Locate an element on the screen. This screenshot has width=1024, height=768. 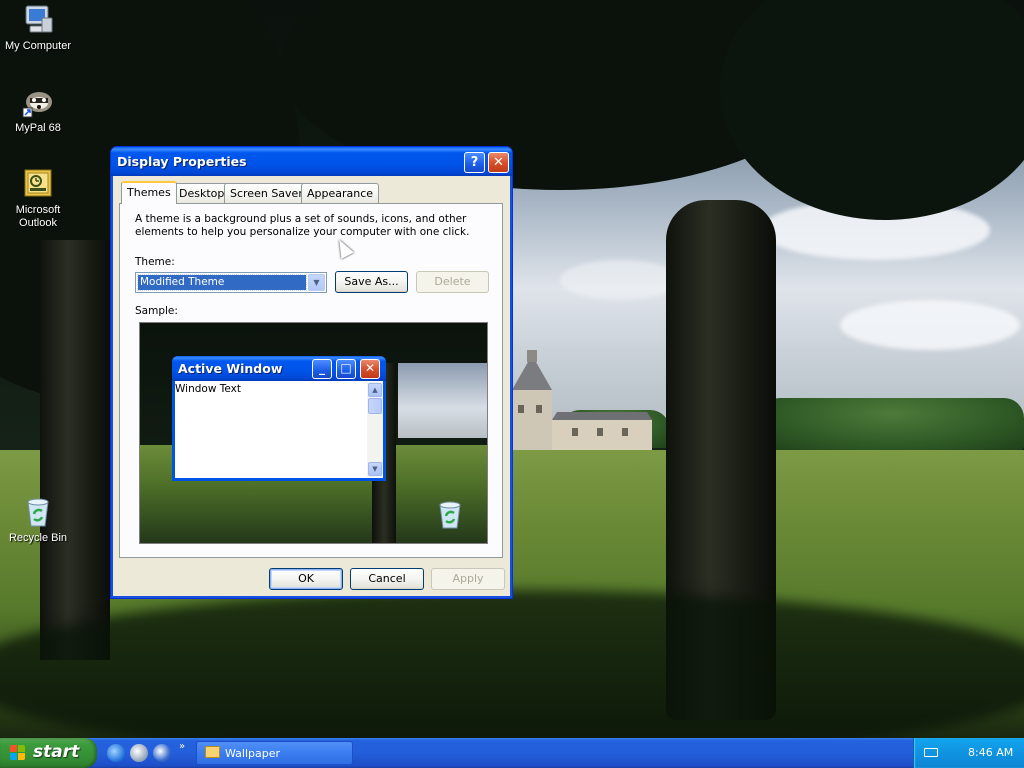
desktop-icon-label: Recycle Bin is located at coordinates (38, 538).